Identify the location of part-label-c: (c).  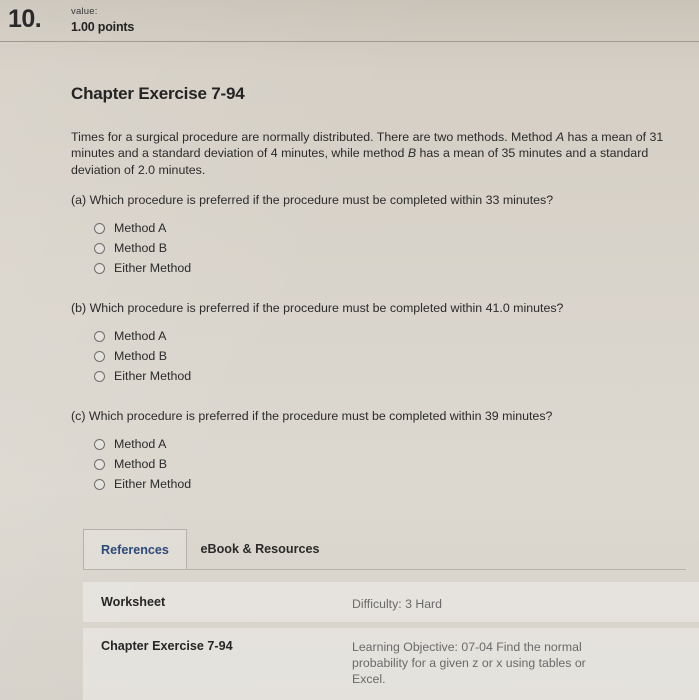
(78, 416).